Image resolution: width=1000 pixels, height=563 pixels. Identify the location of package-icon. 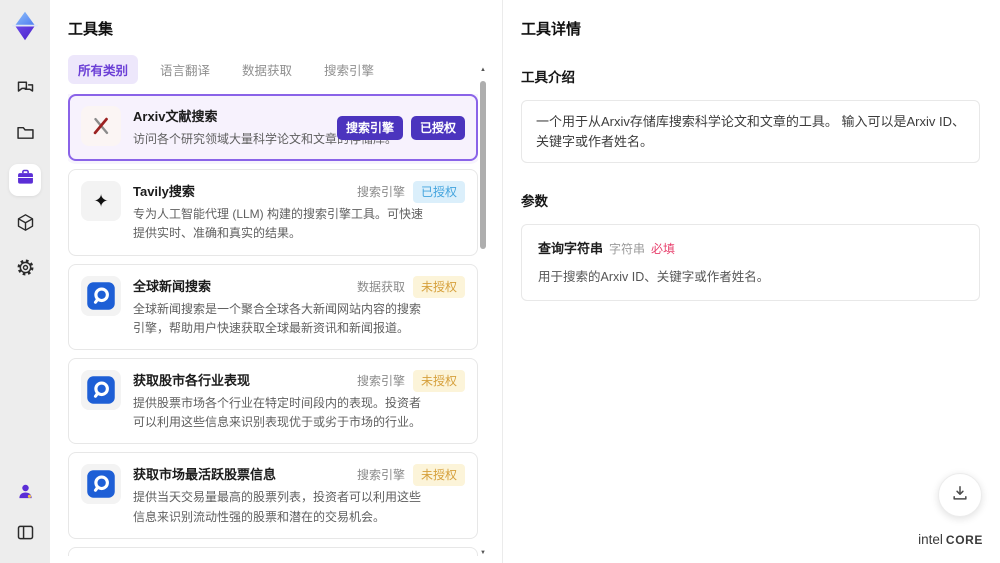
(25, 225).